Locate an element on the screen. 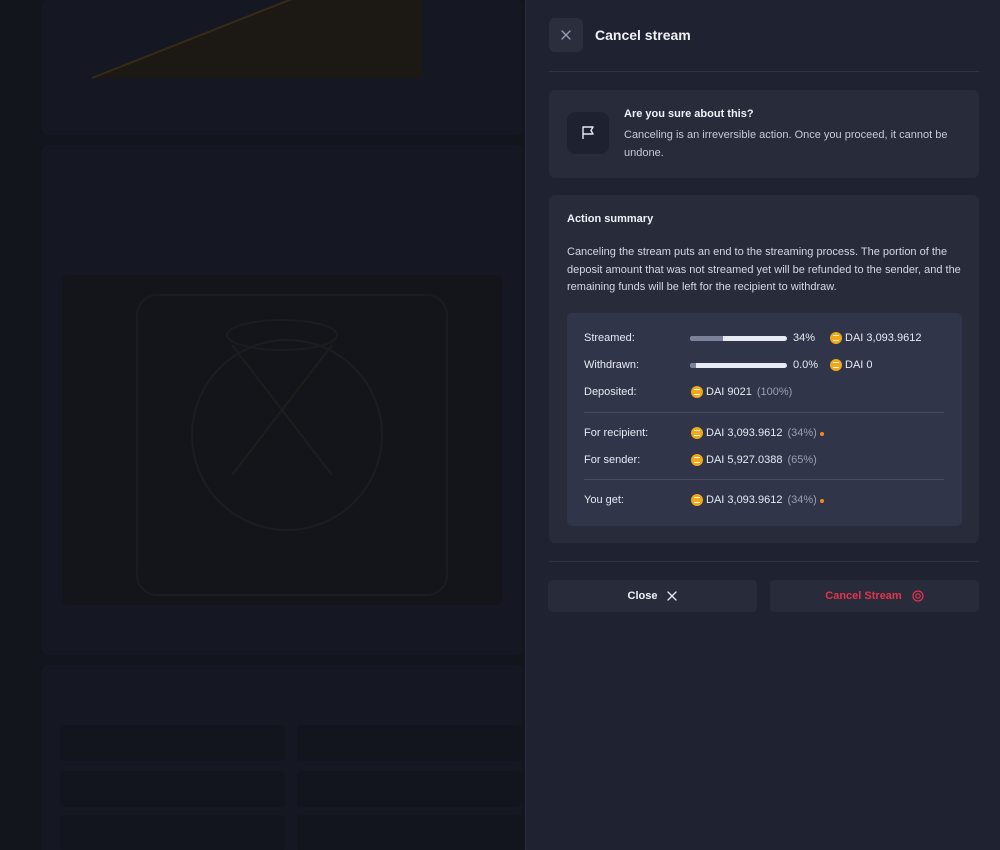 This screenshot has width=1000, height=850. header-divider is located at coordinates (764, 71).